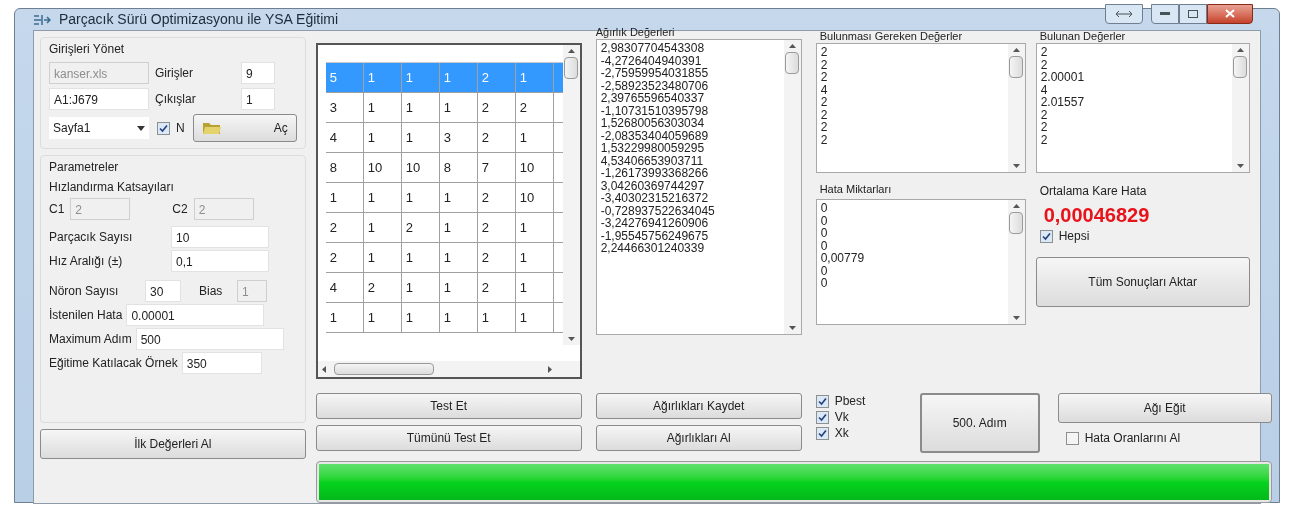 This screenshot has width=1294, height=511. What do you see at coordinates (209, 339) in the screenshot?
I see `input-field: 500` at bounding box center [209, 339].